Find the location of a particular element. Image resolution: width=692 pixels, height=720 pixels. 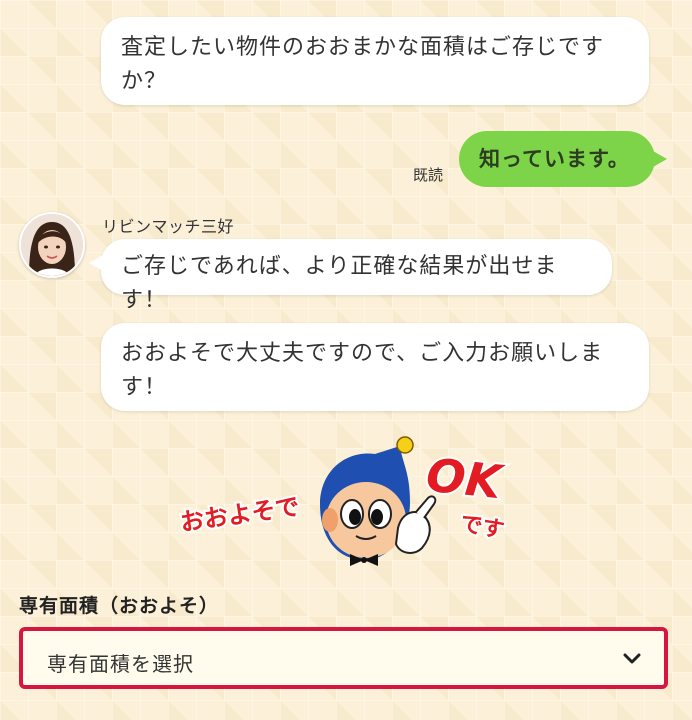

mascot-desu-text: です is located at coordinates (482, 527).